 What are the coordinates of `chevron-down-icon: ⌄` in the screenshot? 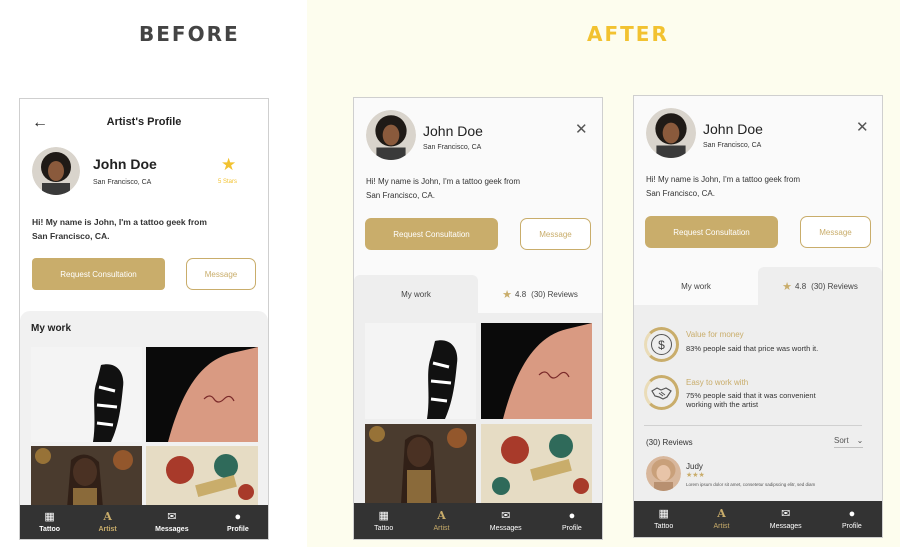 It's located at (860, 440).